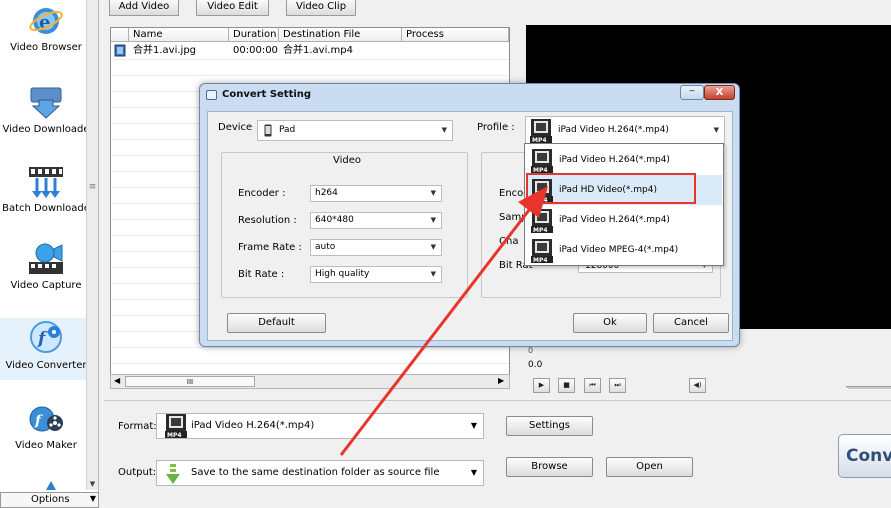 The width and height of the screenshot is (891, 508). I want to click on arrow-down-green-icon, so click(173, 474).